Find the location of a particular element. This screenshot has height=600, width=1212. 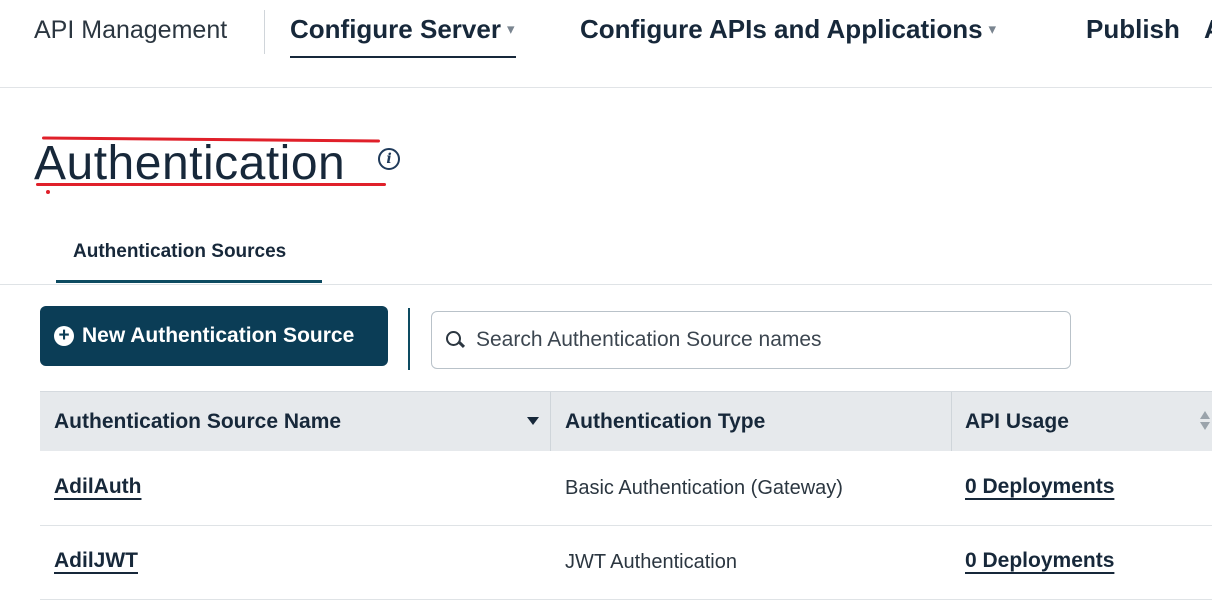

search-box is located at coordinates (751, 340).